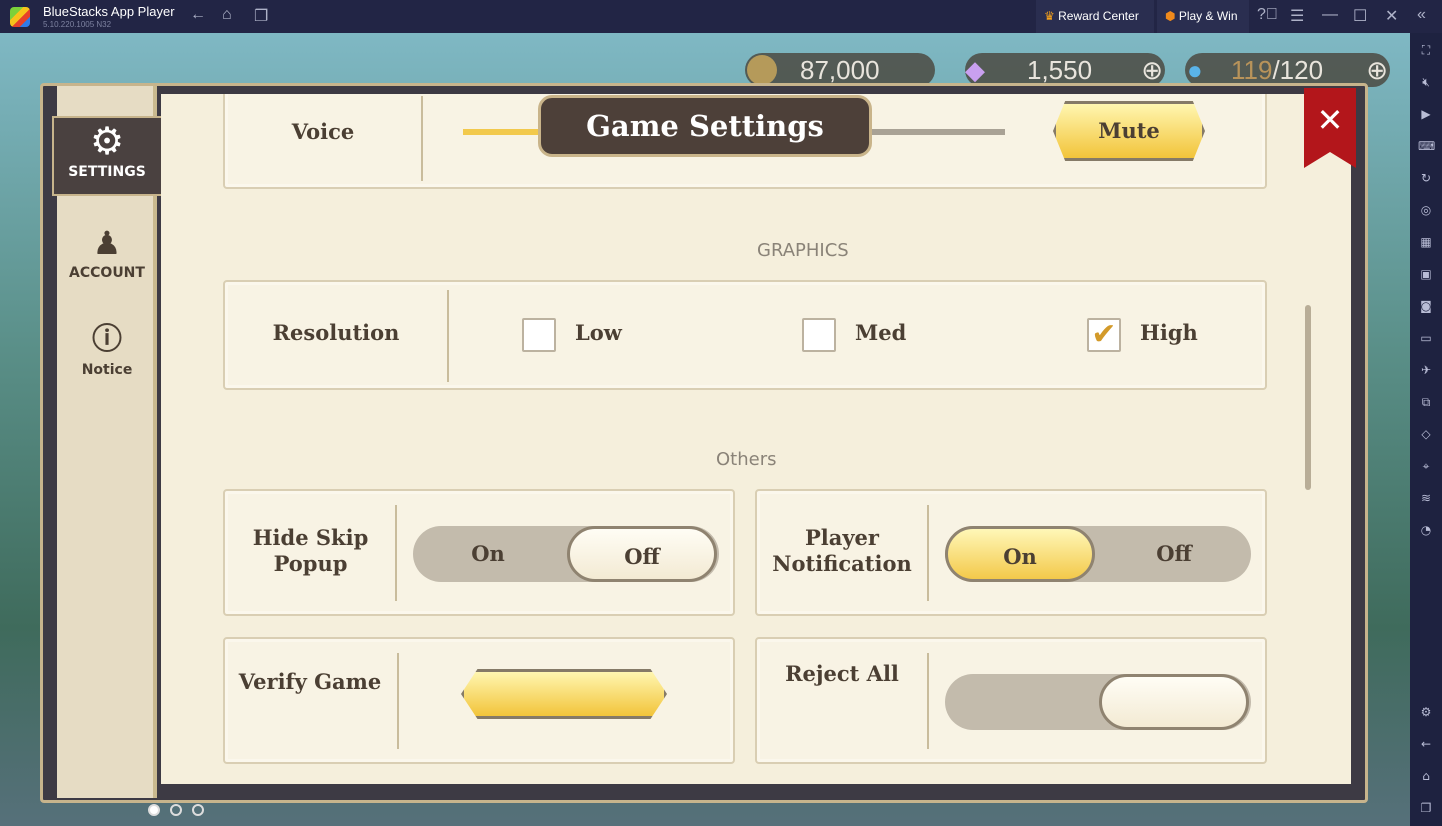  I want to click on hide-skip-on: On, so click(488, 554).